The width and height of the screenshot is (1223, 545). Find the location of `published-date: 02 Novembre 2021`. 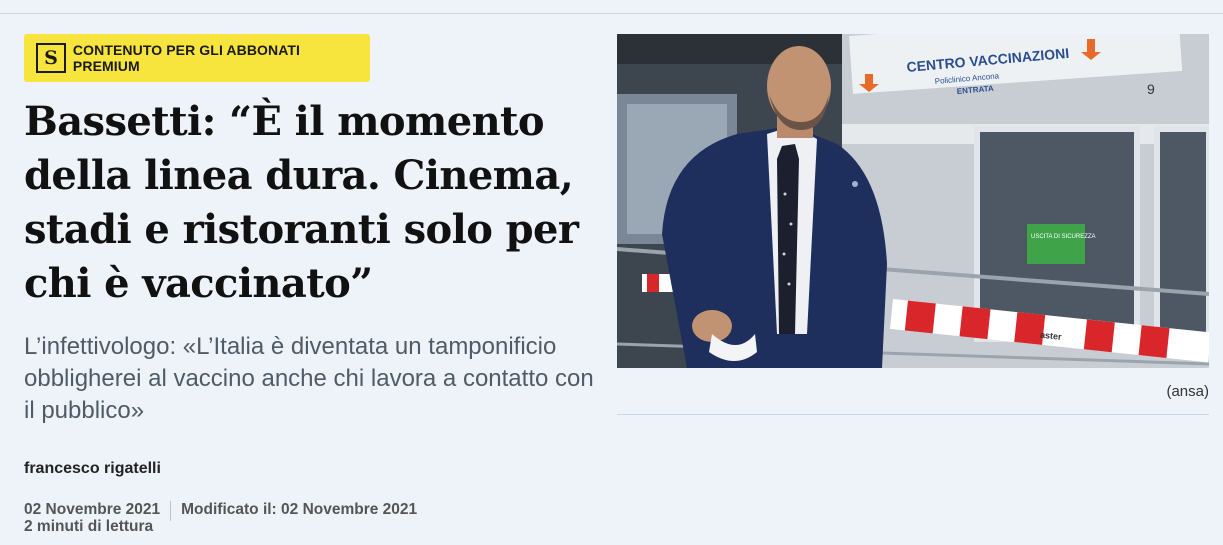

published-date: 02 Novembre 2021 is located at coordinates (92, 509).